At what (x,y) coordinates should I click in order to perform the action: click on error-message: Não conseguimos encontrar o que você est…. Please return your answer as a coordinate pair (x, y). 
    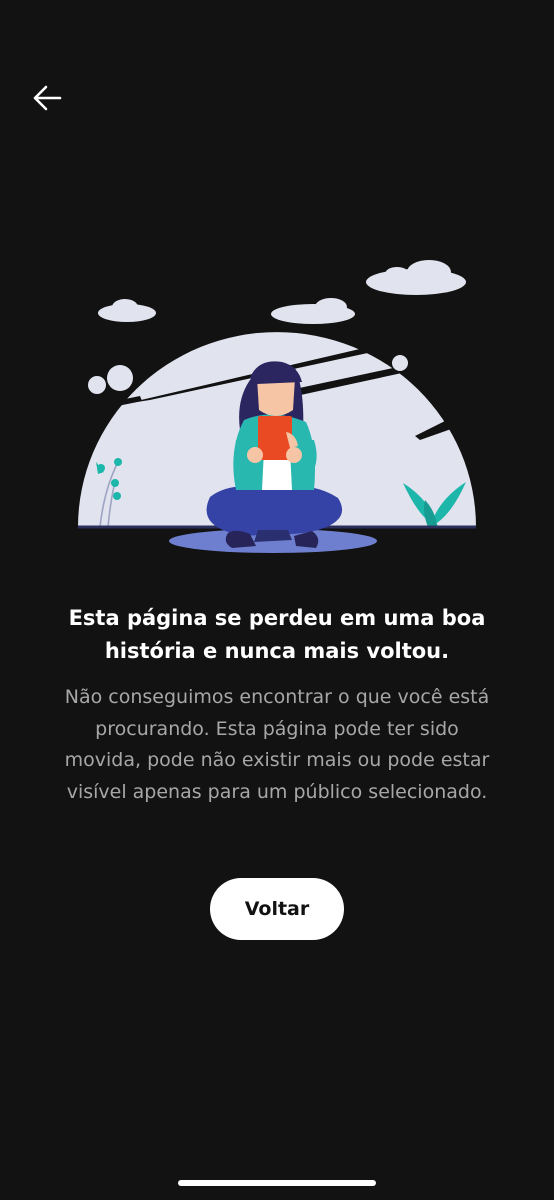
    Looking at the image, I should click on (277, 744).